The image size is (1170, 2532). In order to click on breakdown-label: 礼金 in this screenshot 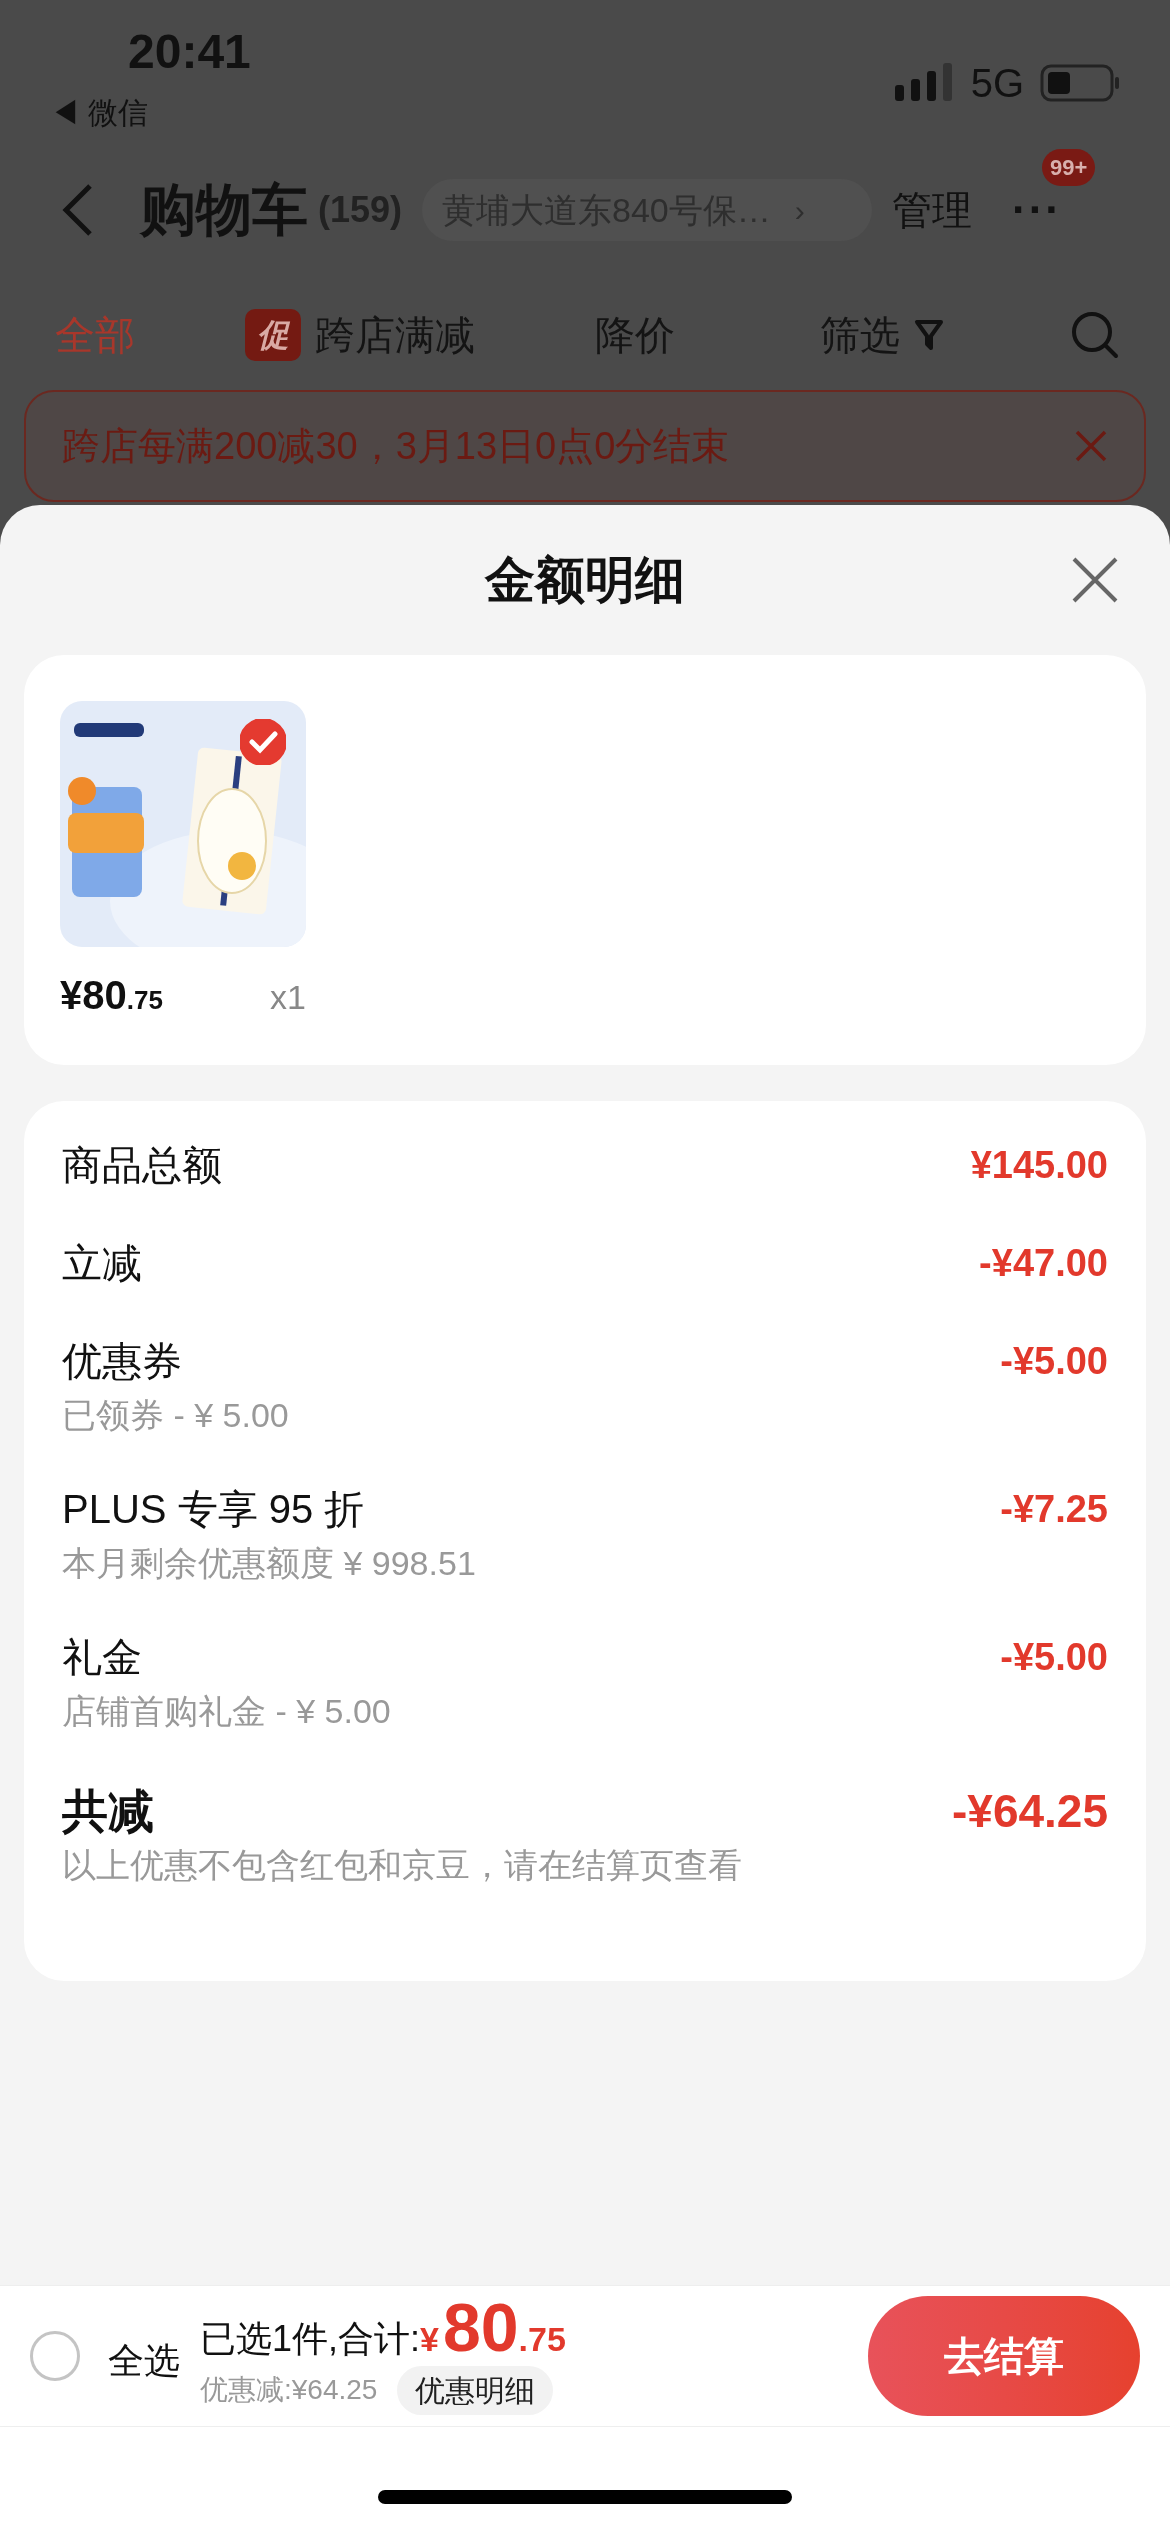, I will do `click(102, 1657)`.